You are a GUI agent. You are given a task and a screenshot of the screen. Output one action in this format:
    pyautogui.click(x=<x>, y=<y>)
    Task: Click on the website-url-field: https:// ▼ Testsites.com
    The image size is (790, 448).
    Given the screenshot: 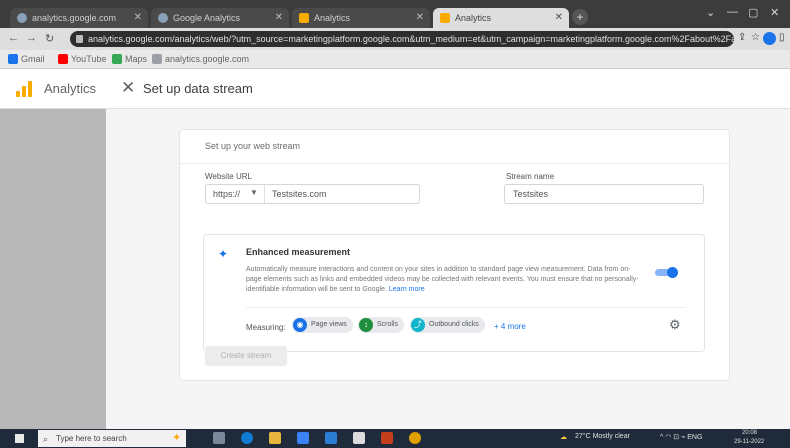 What is the action you would take?
    pyautogui.click(x=312, y=194)
    